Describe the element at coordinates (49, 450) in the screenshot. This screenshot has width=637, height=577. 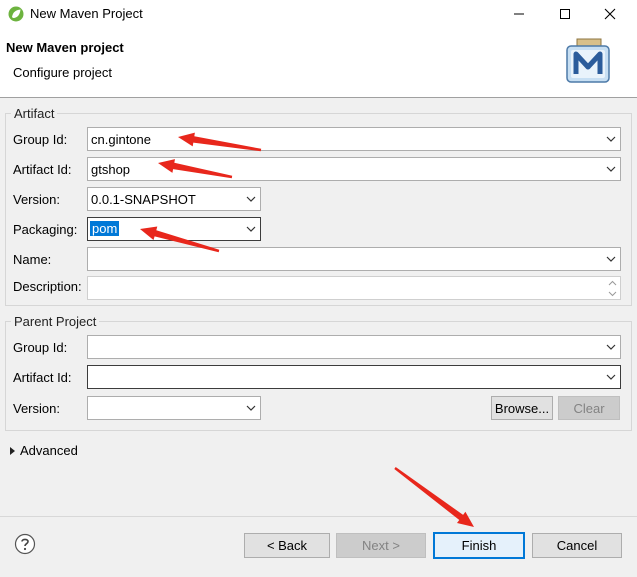
I see `advanced-toggle: Advanced` at that location.